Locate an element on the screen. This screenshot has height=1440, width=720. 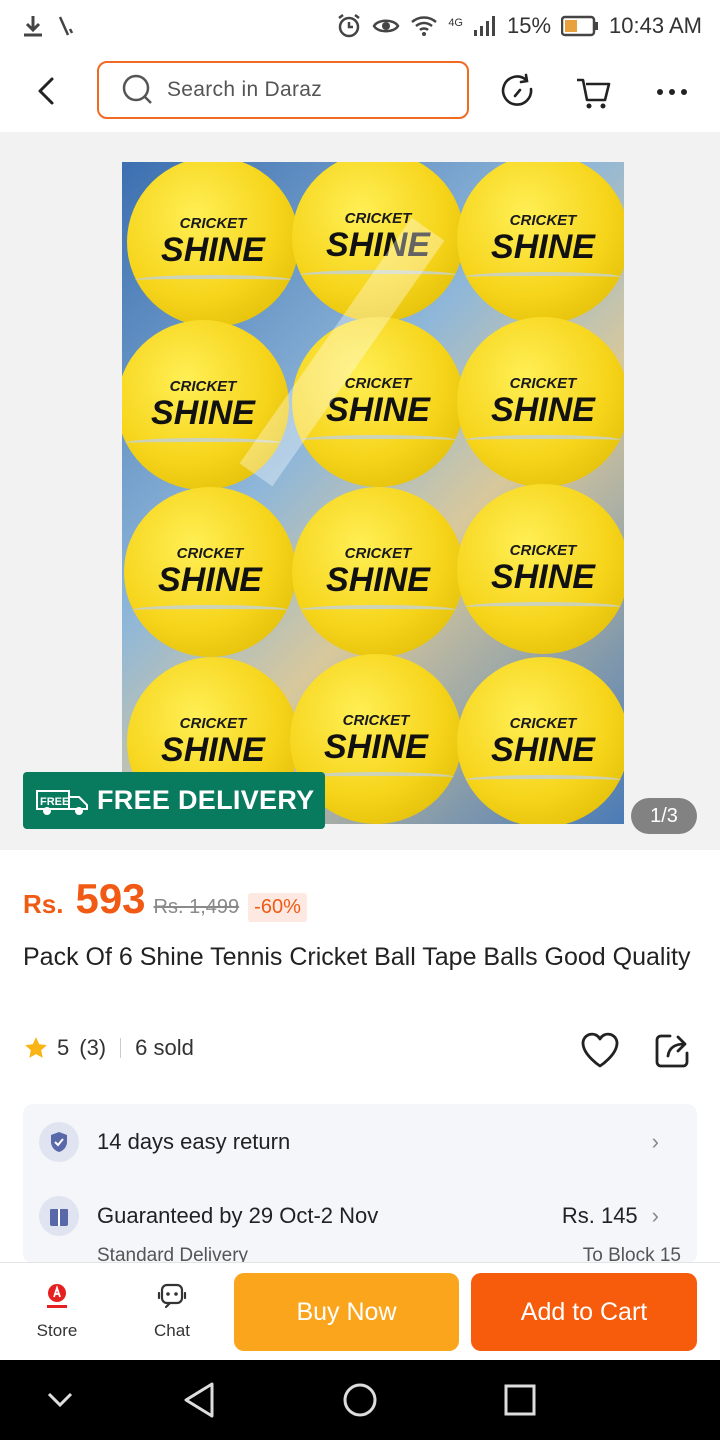
status-bar: 4G 15% 10:43 AM is located at coordinates (360, 26).